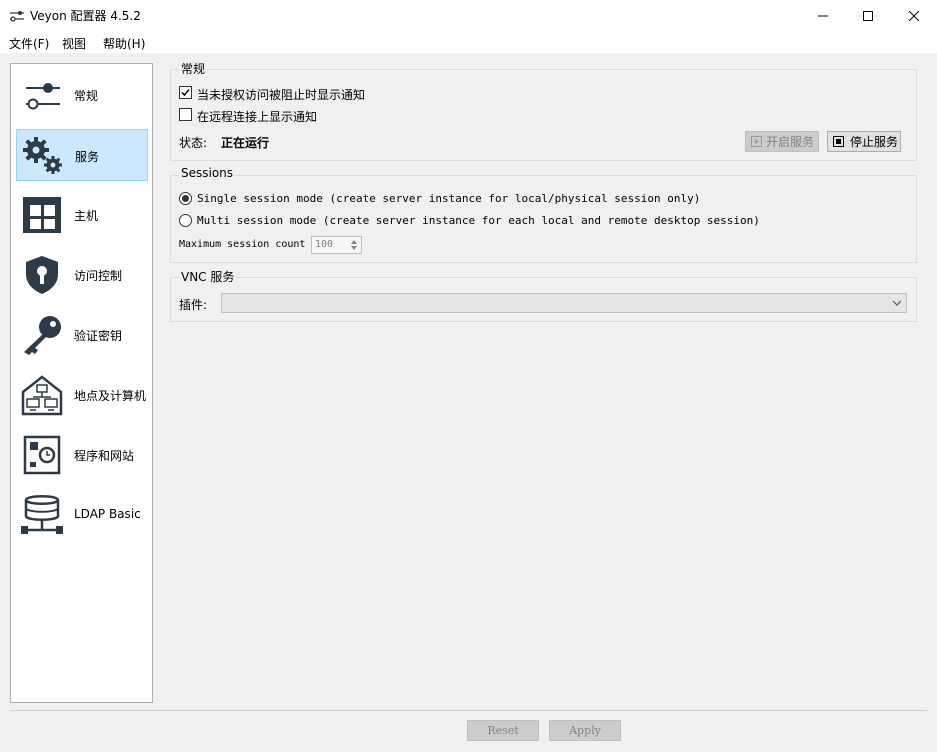  What do you see at coordinates (564, 303) in the screenshot?
I see `plugin-select` at bounding box center [564, 303].